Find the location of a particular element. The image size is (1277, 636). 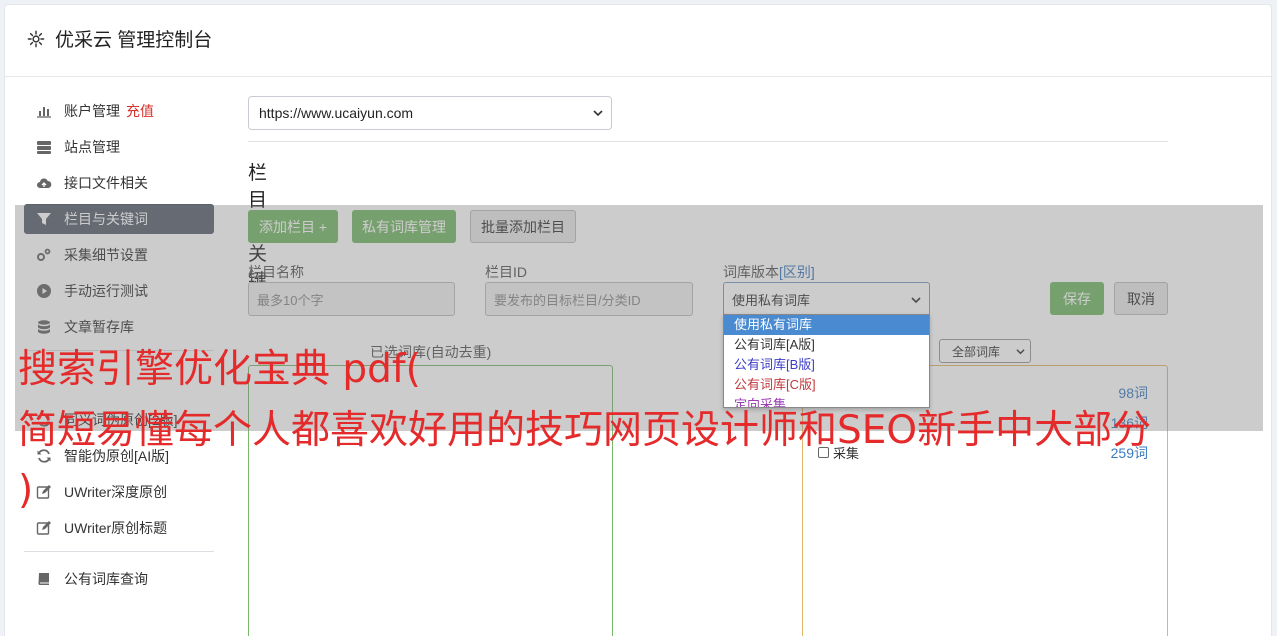

sidebar-item-label: 公有词库查询 is located at coordinates (106, 579).